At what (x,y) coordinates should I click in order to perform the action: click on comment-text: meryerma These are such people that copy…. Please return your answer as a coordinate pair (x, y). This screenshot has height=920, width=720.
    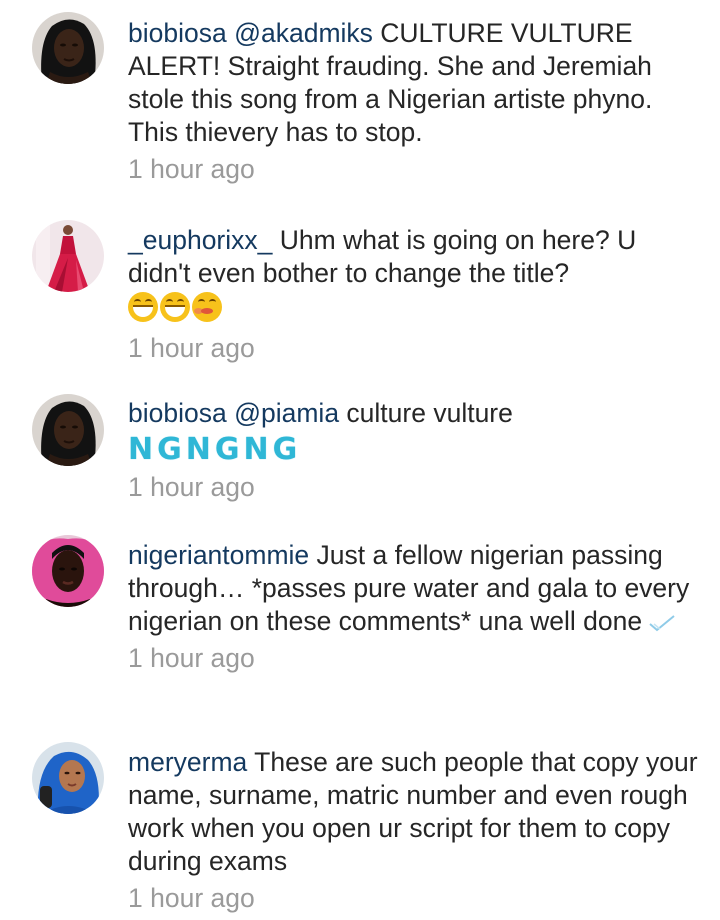
    Looking at the image, I should click on (415, 812).